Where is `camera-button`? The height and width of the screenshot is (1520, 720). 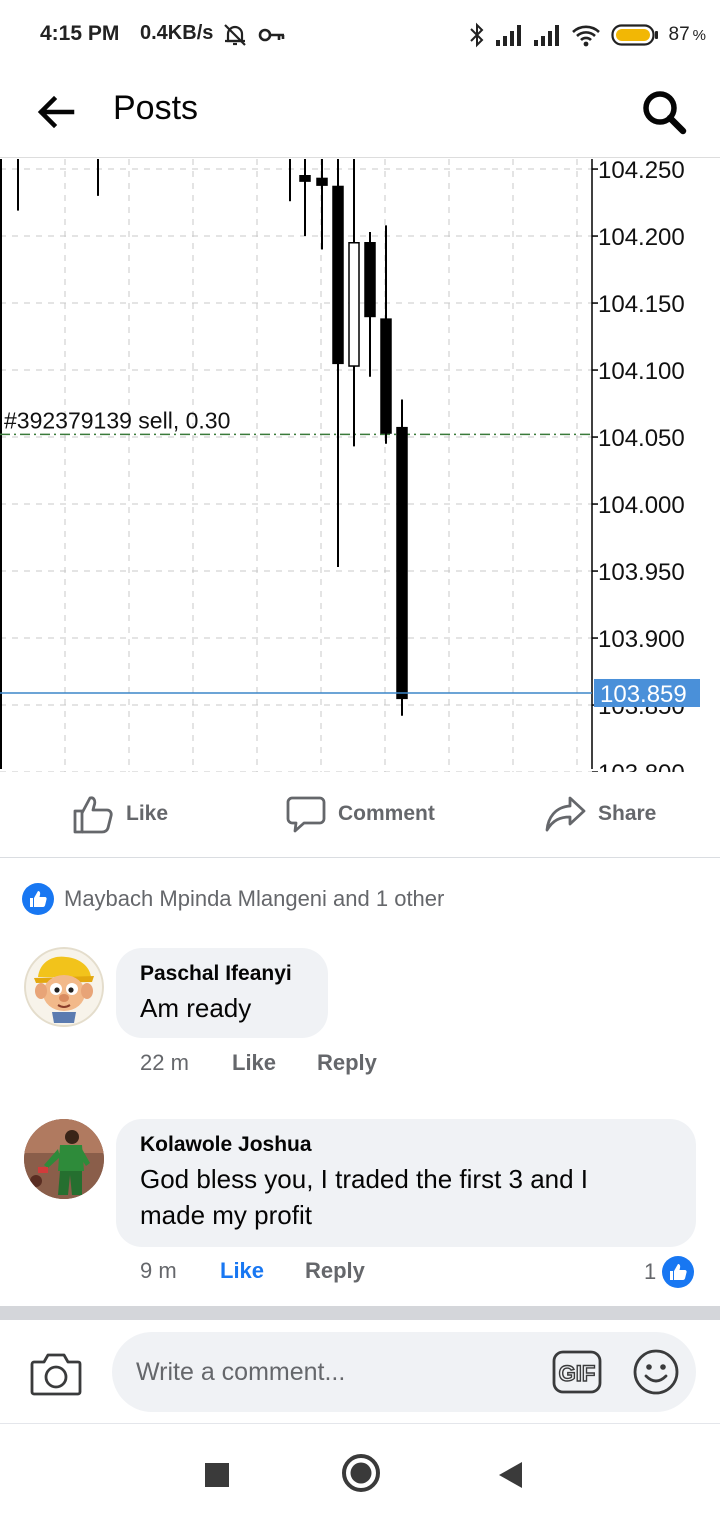 camera-button is located at coordinates (56, 1374).